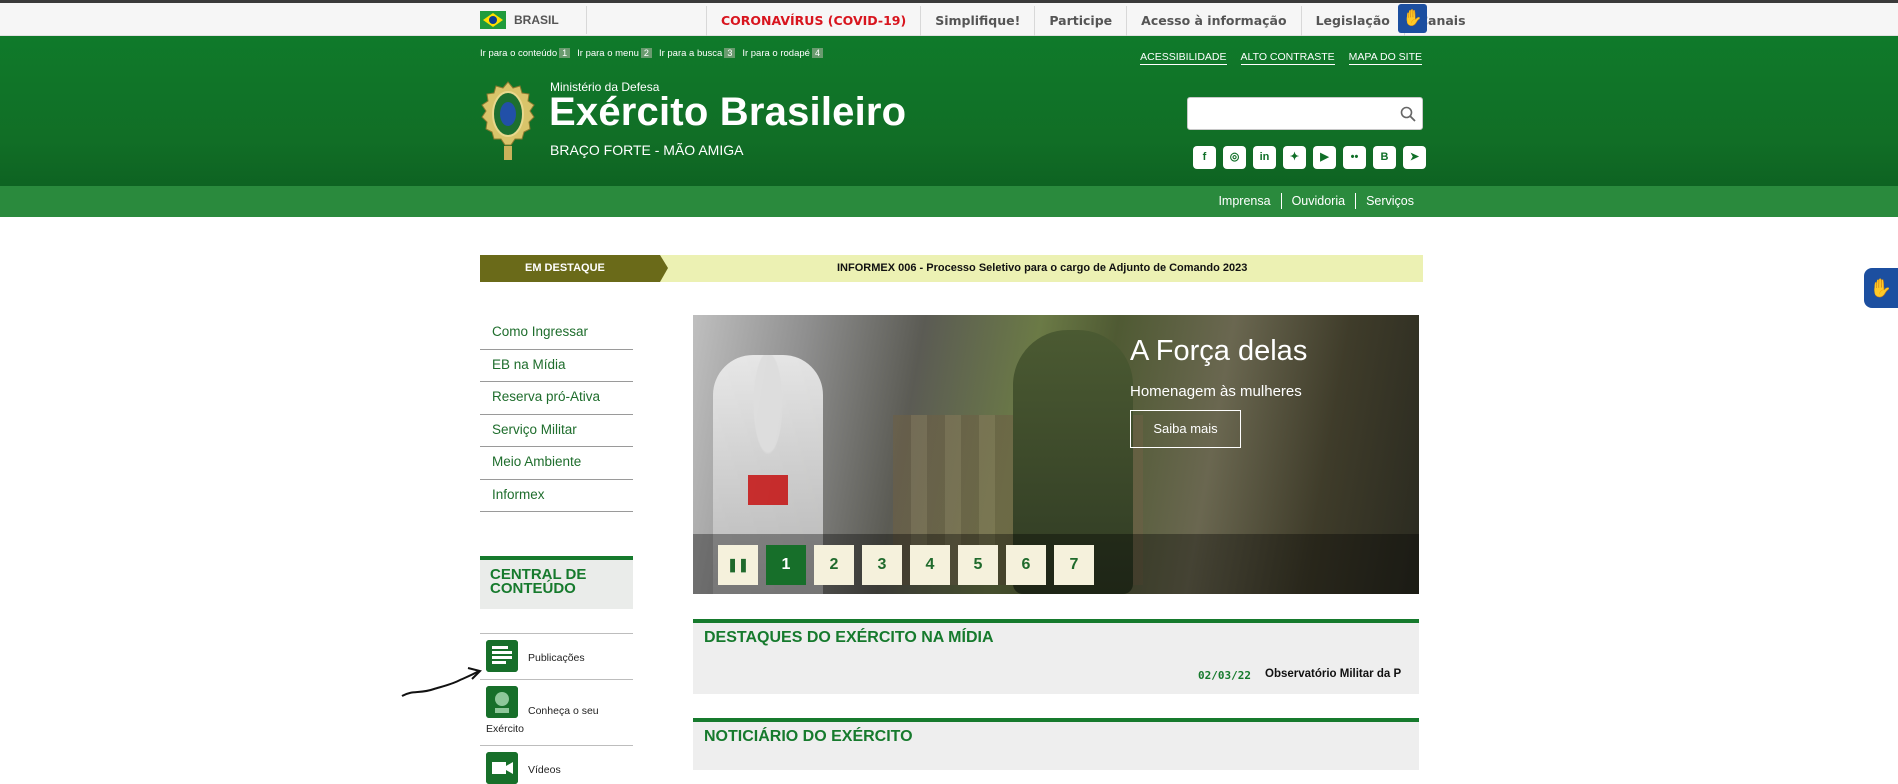  Describe the element at coordinates (502, 656) in the screenshot. I see `document-icon` at that location.